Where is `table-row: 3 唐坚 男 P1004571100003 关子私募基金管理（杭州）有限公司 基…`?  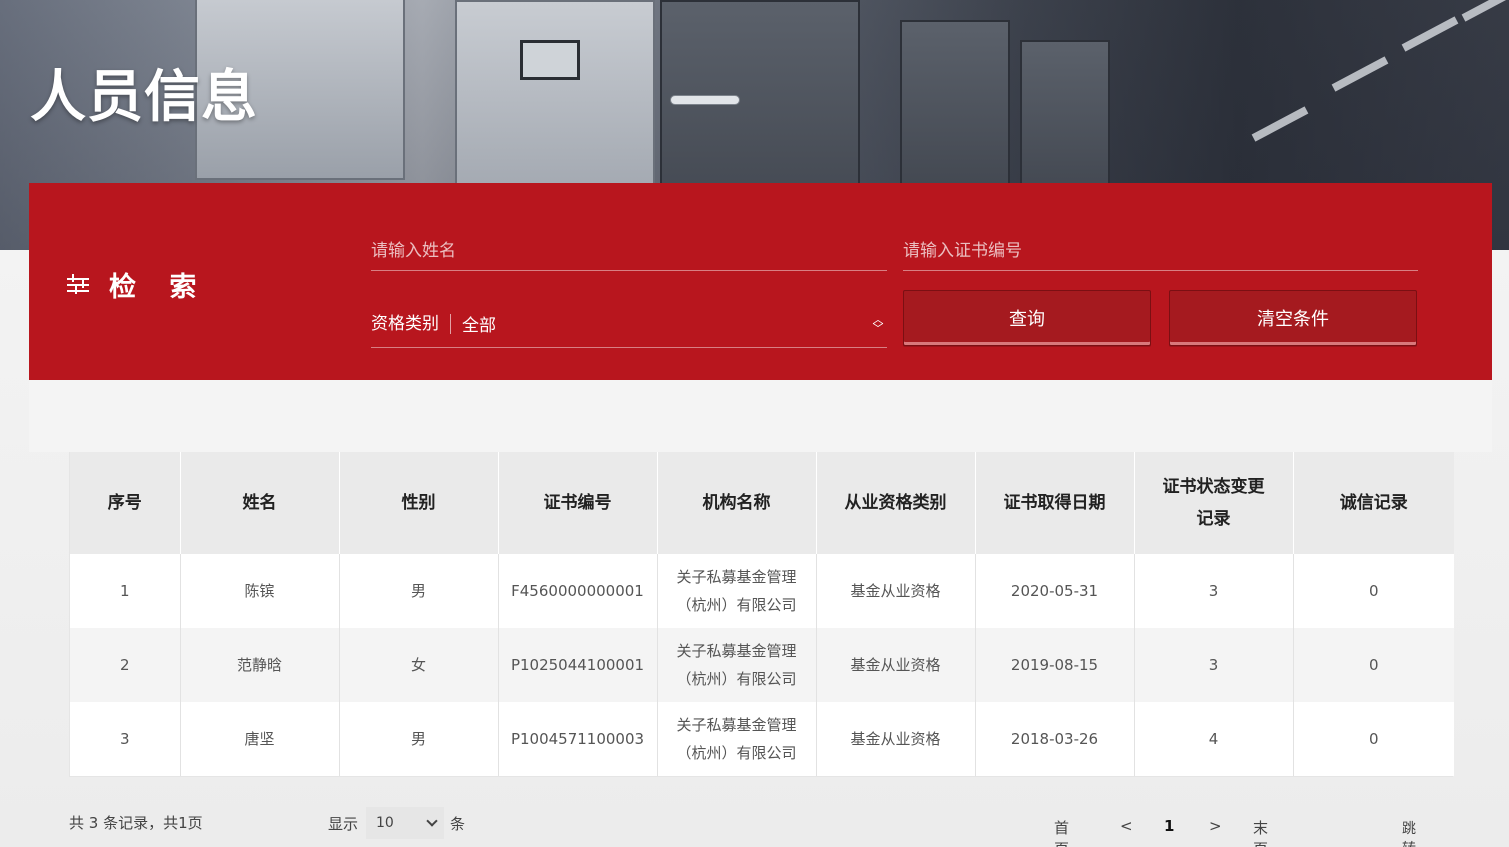 table-row: 3 唐坚 男 P1004571100003 关子私募基金管理（杭州）有限公司 基… is located at coordinates (762, 739).